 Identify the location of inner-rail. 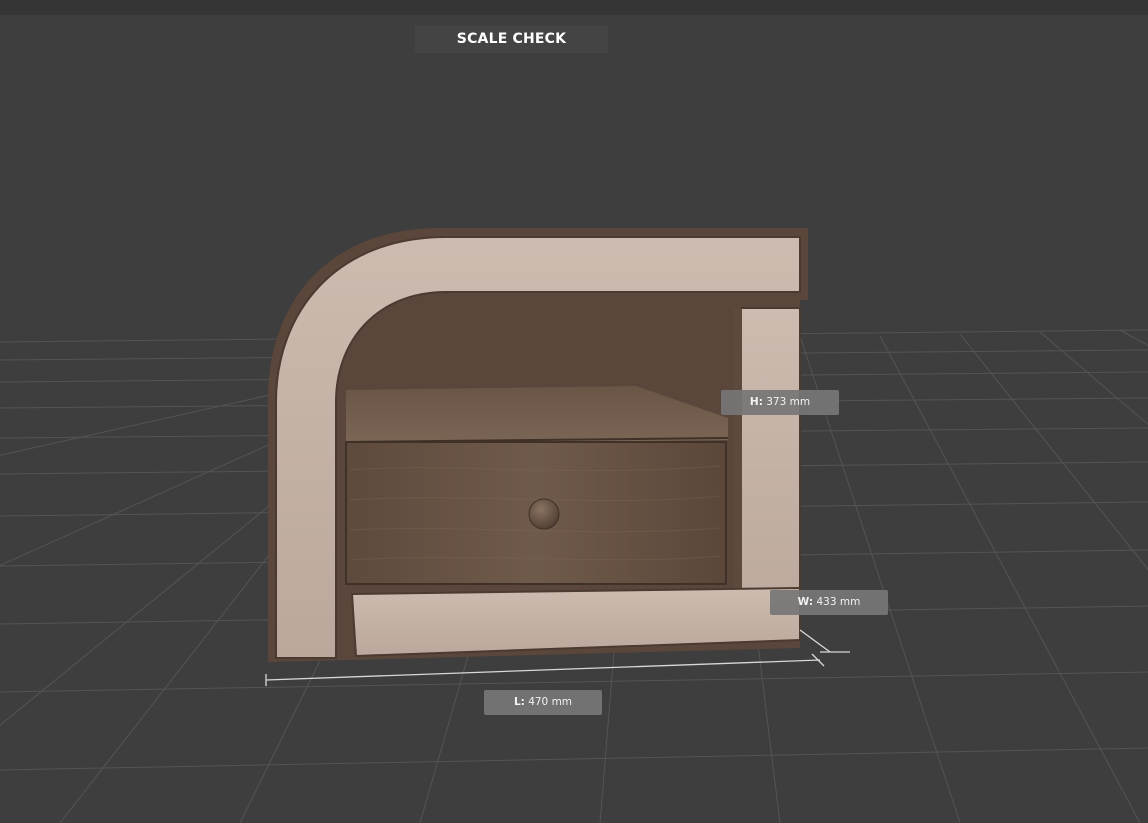
(738, 448).